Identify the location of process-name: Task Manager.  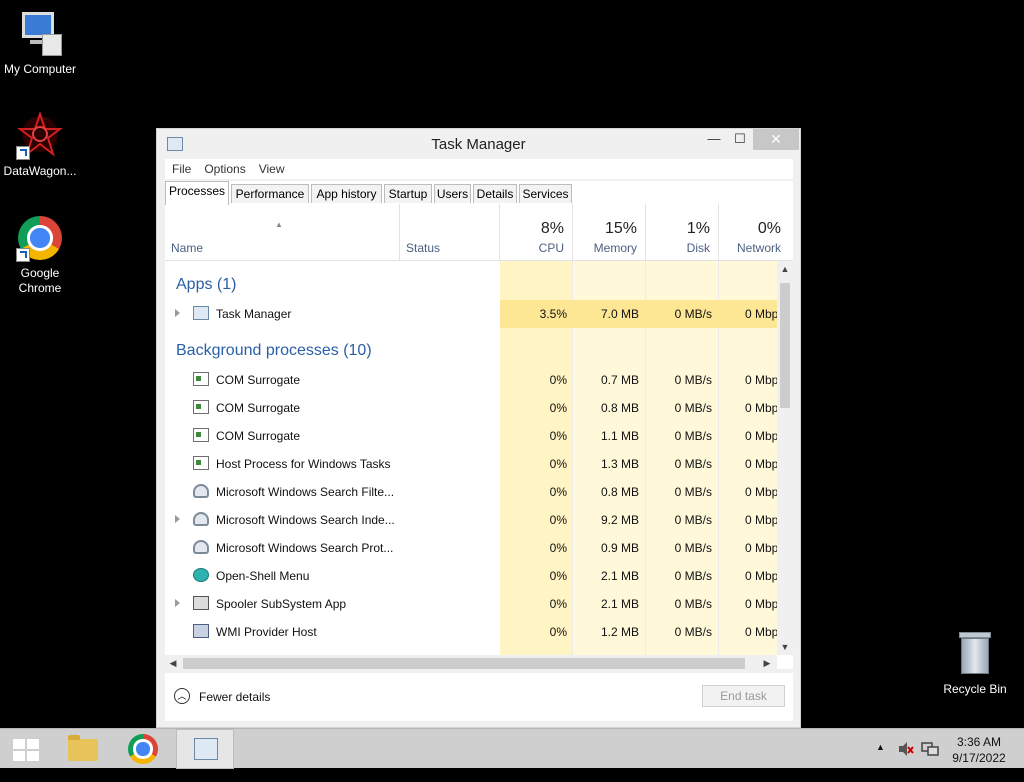
(254, 314).